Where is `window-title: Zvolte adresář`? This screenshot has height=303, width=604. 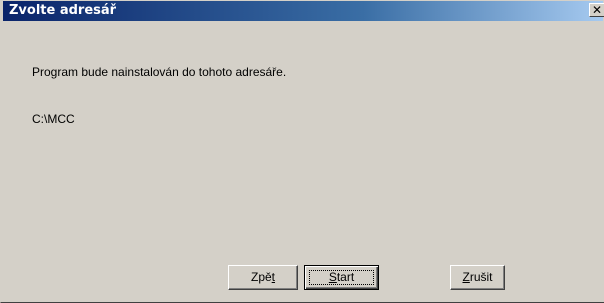 window-title: Zvolte adresář is located at coordinates (63, 10).